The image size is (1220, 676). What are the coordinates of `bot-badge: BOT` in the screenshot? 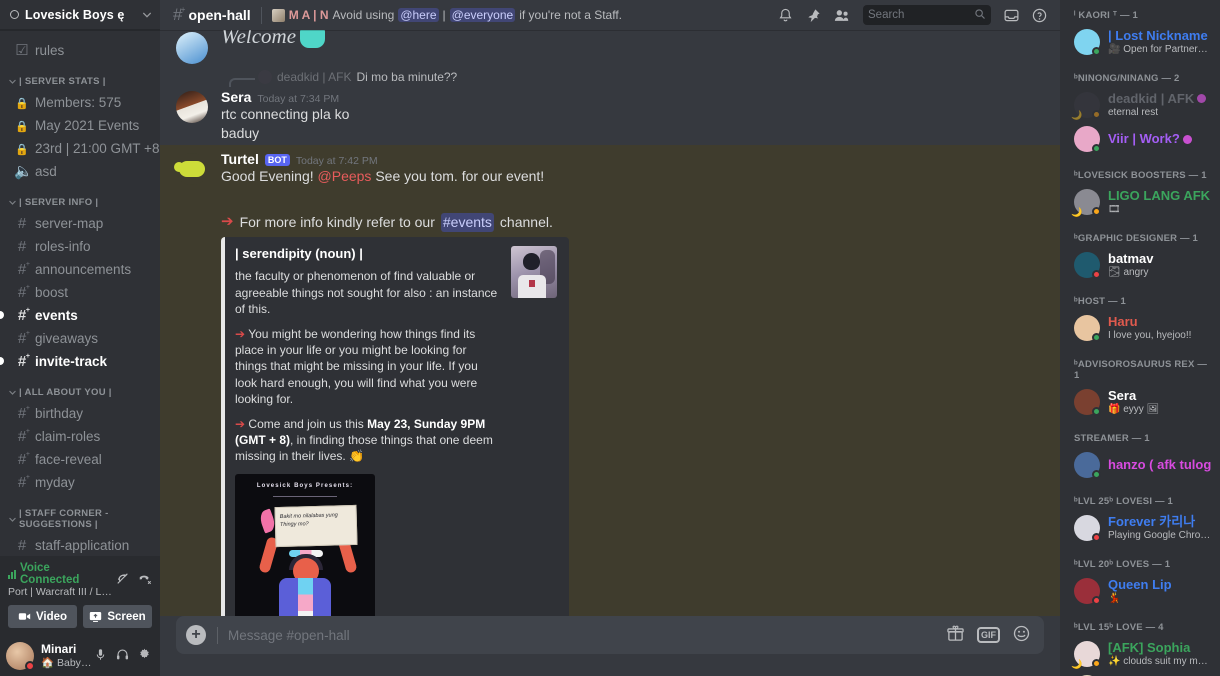 It's located at (277, 160).